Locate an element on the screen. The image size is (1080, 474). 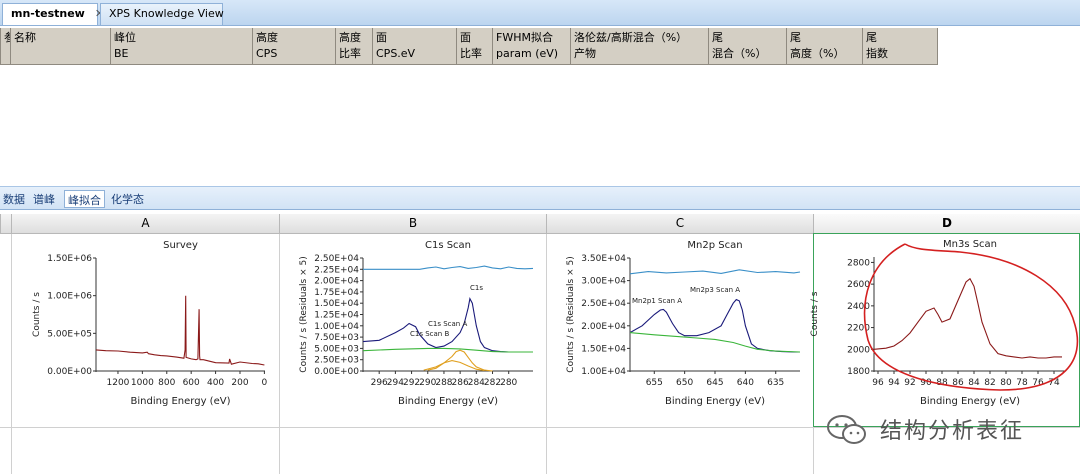
y-tick-label: 1800 is located at coordinates (858, 372).